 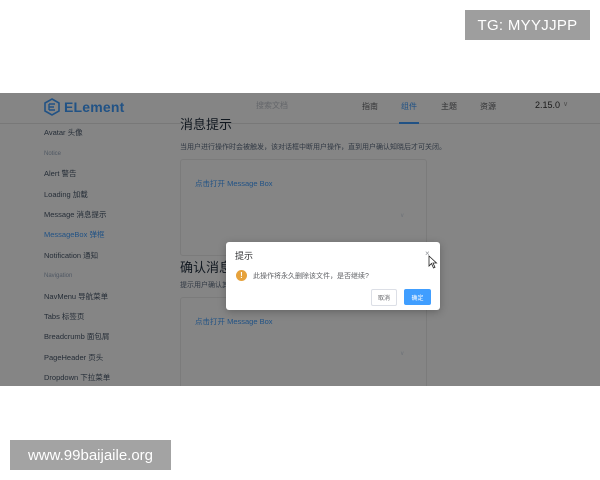 I want to click on watermark-bottom: www.99baijaile.org, so click(x=90, y=455).